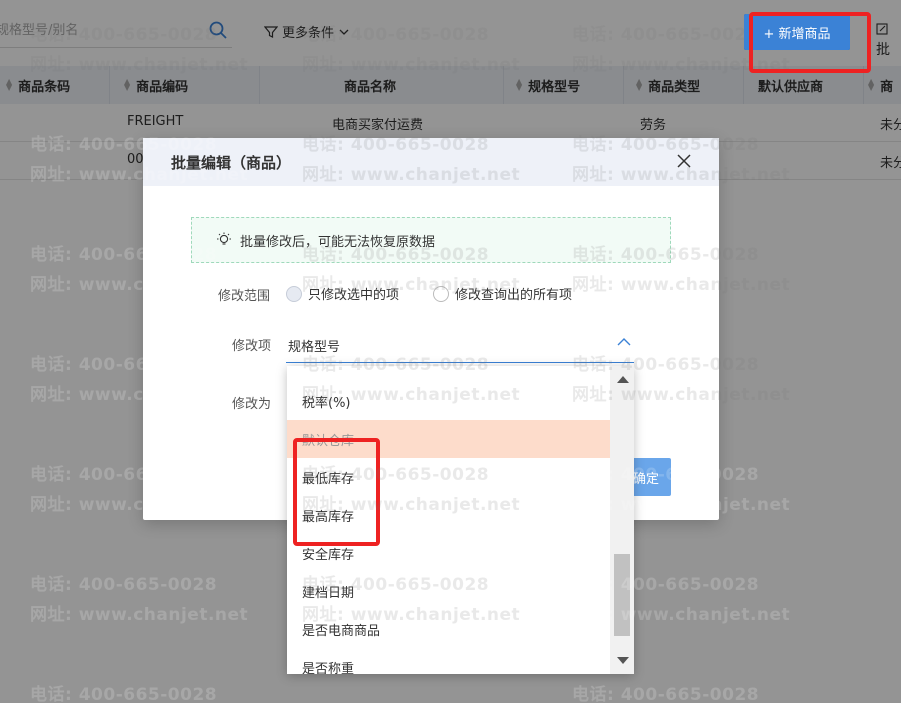  I want to click on lightbulb-icon, so click(224, 238).